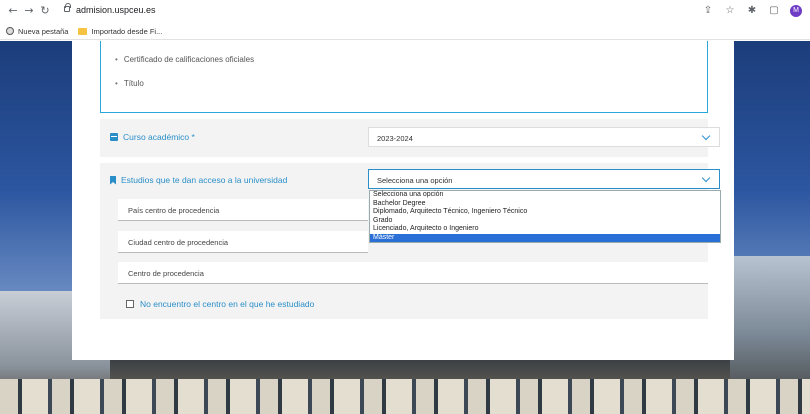 Image resolution: width=810 pixels, height=414 pixels. Describe the element at coordinates (545, 204) in the screenshot. I see `dropdown-option: Bachelor Degree` at that location.